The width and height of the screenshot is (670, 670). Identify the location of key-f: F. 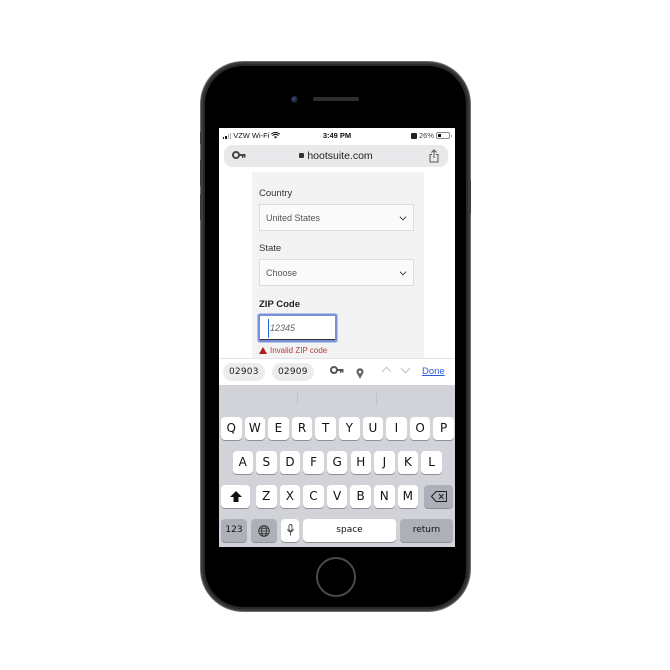
(313, 462).